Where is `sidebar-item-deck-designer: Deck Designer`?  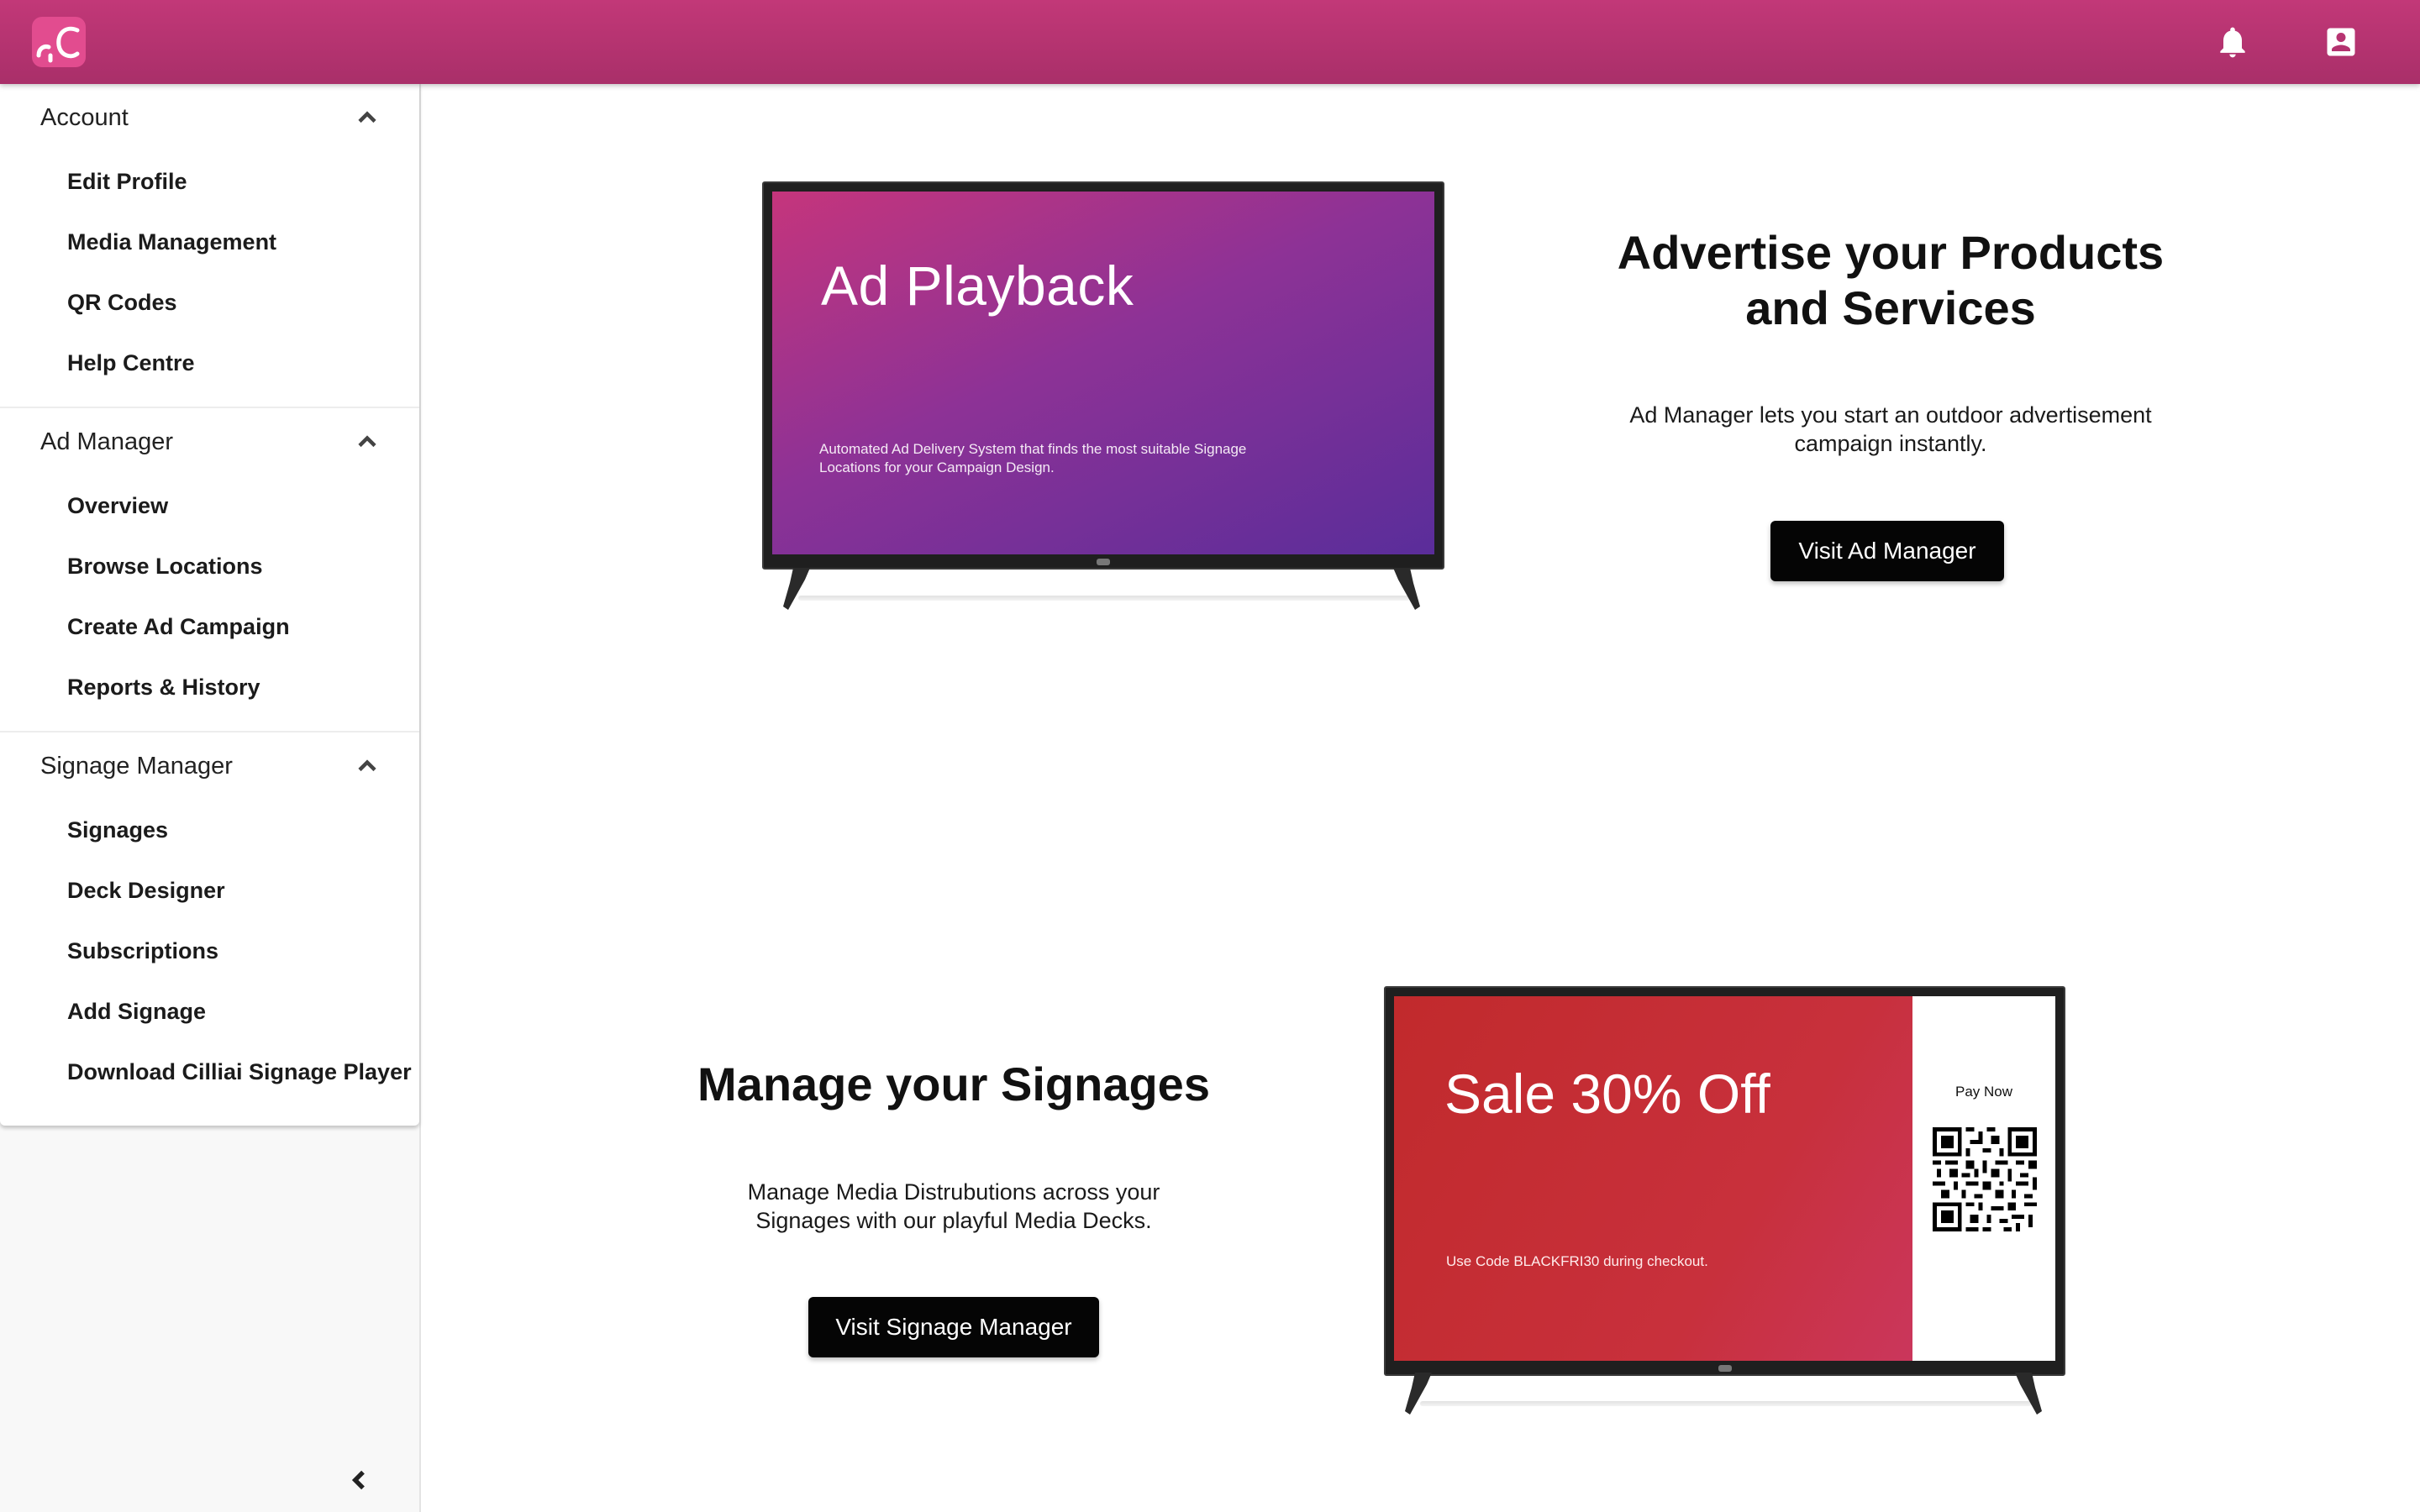 sidebar-item-deck-designer: Deck Designer is located at coordinates (210, 890).